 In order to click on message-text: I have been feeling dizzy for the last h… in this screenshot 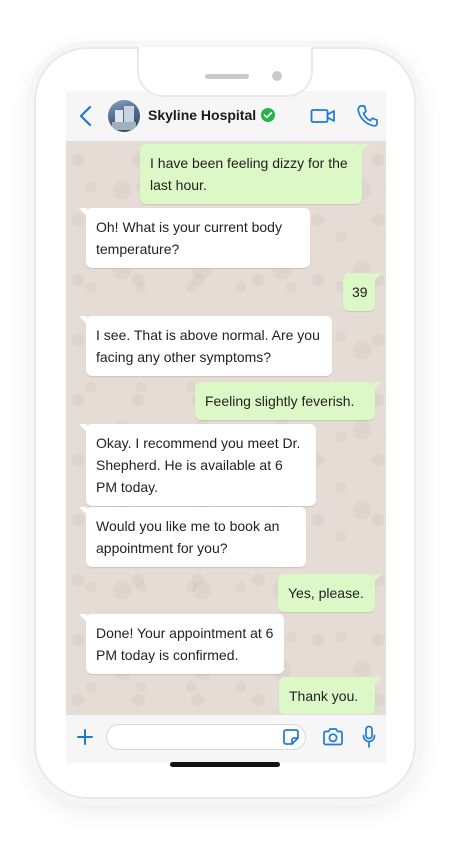, I will do `click(249, 174)`.